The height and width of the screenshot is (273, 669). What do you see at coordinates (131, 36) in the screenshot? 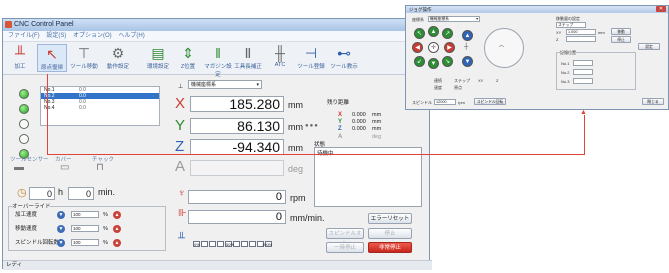
I see `menu-help: ヘルプ(H)` at bounding box center [131, 36].